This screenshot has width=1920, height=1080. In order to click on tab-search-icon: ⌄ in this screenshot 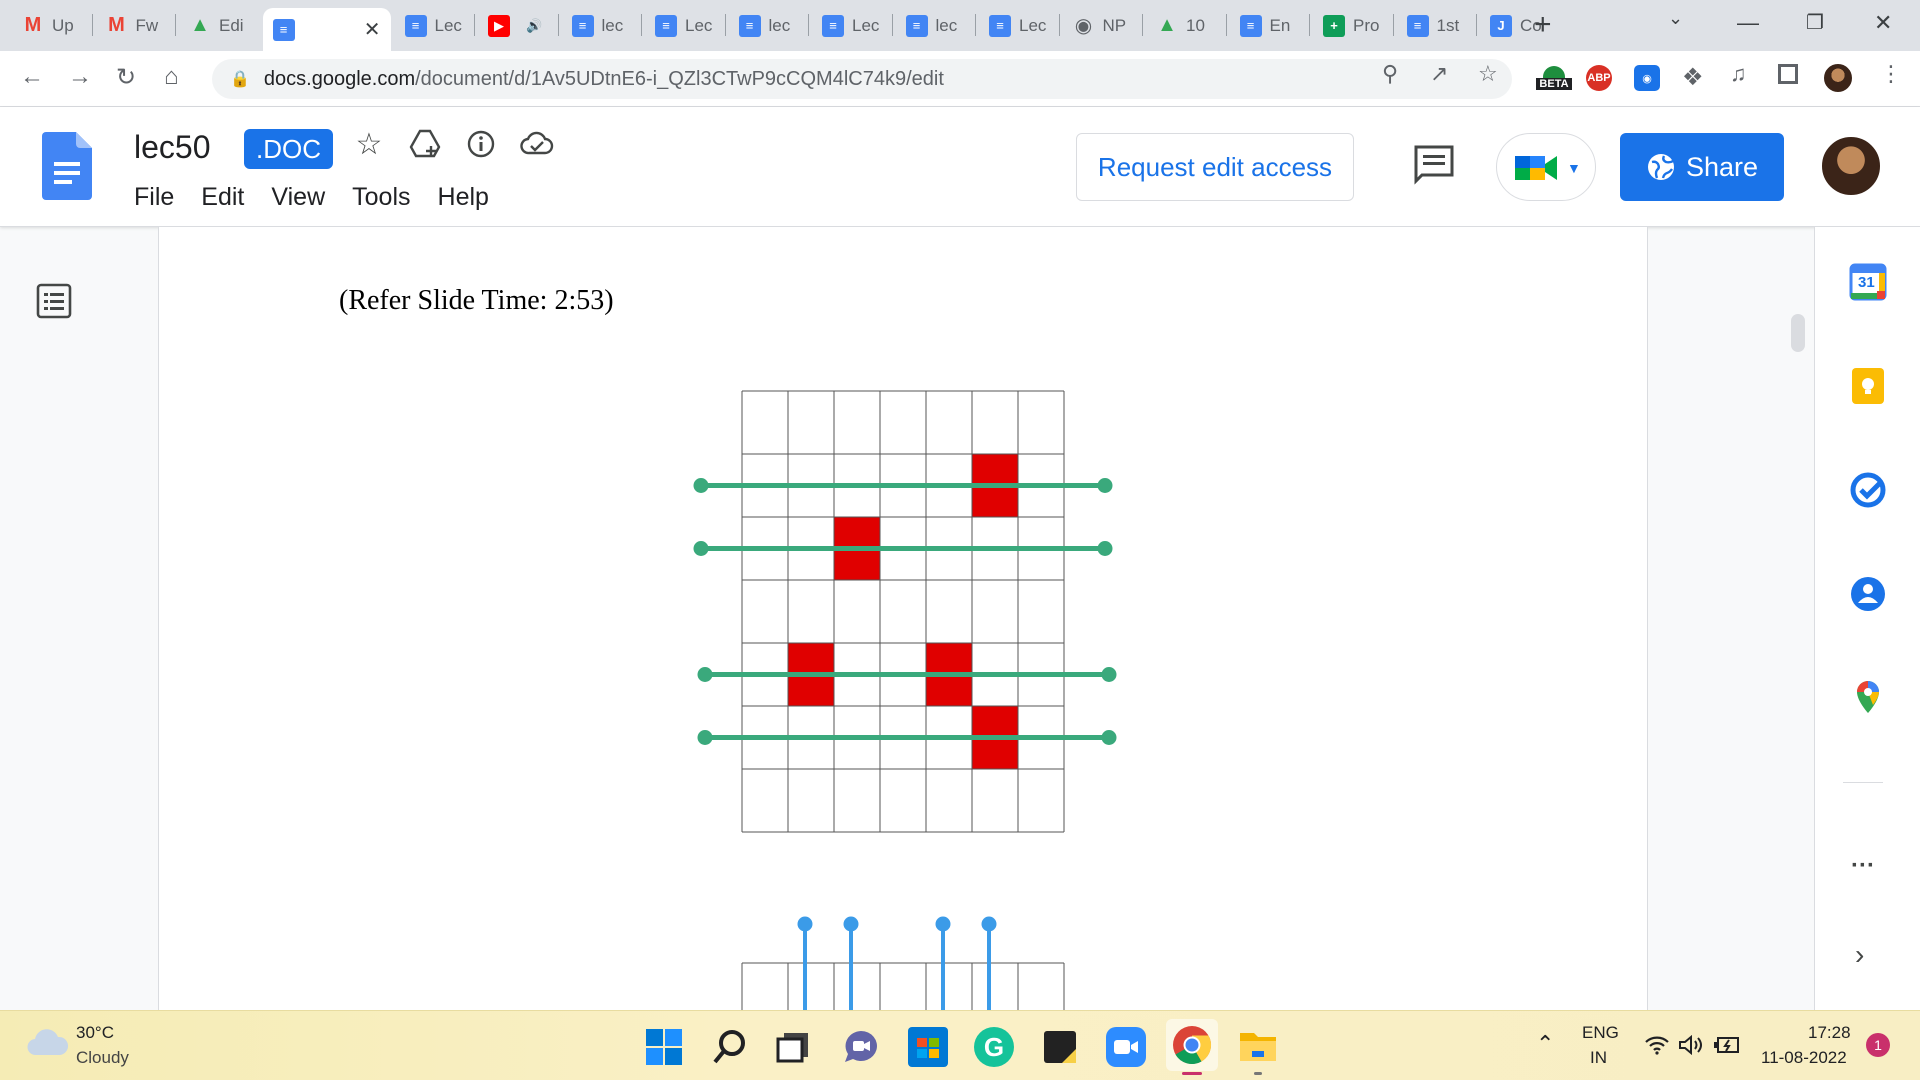, I will do `click(1675, 18)`.